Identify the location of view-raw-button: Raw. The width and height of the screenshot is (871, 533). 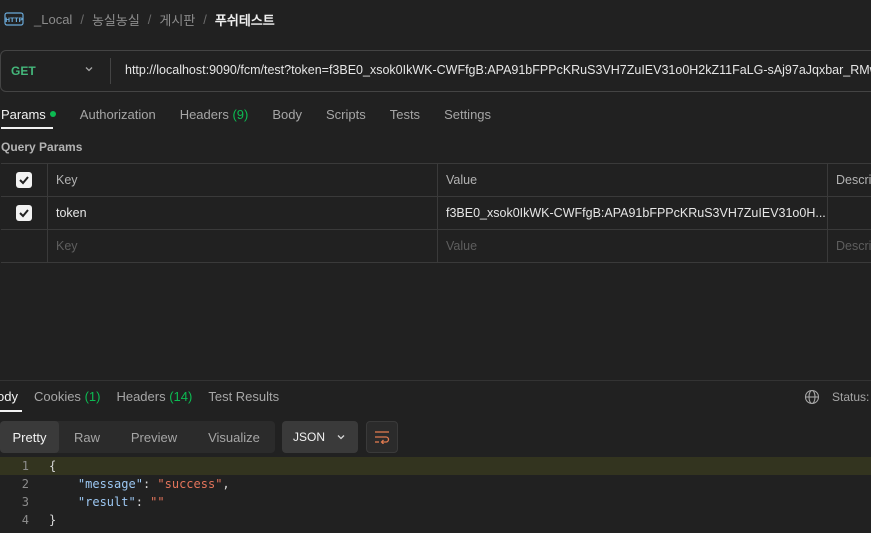
(87, 437).